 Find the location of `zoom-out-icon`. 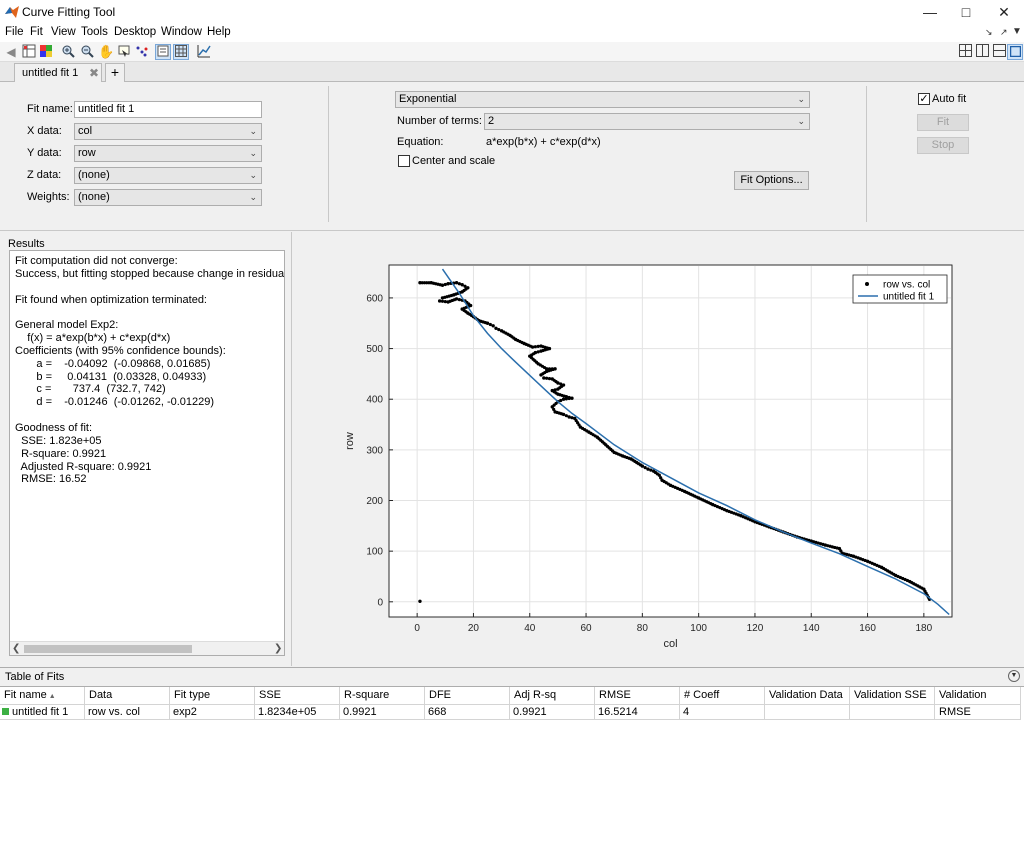

zoom-out-icon is located at coordinates (87, 52).